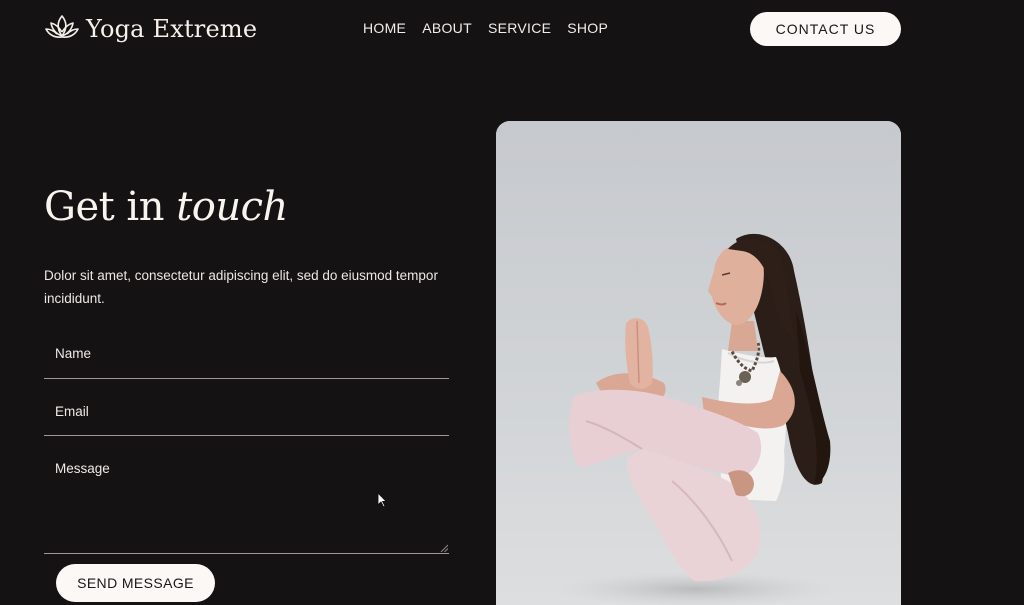  What do you see at coordinates (447, 28) in the screenshot?
I see `nav-about: ABOUT` at bounding box center [447, 28].